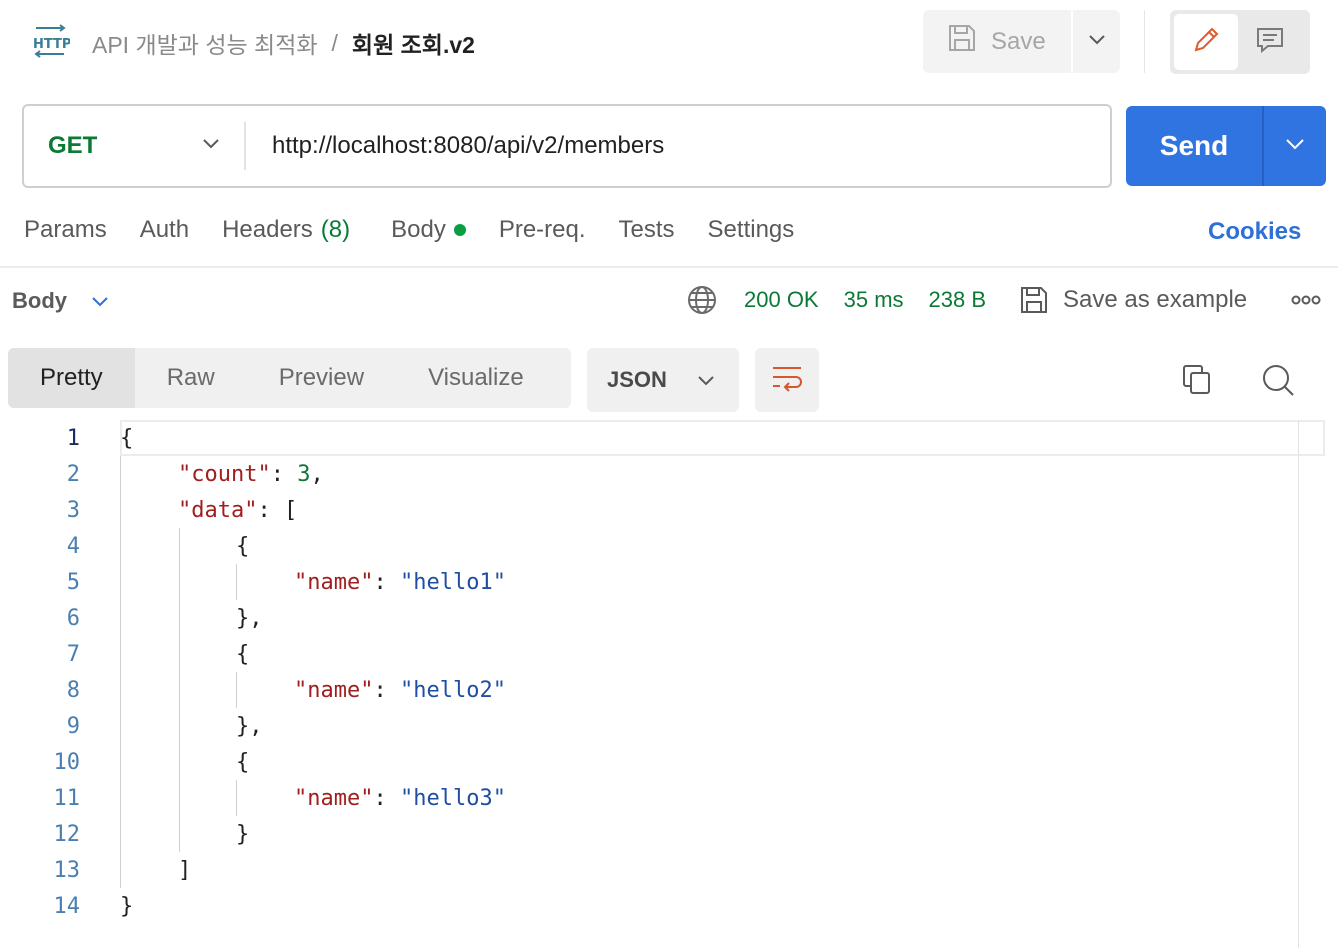  What do you see at coordinates (669, 267) in the screenshot?
I see `section-divider` at bounding box center [669, 267].